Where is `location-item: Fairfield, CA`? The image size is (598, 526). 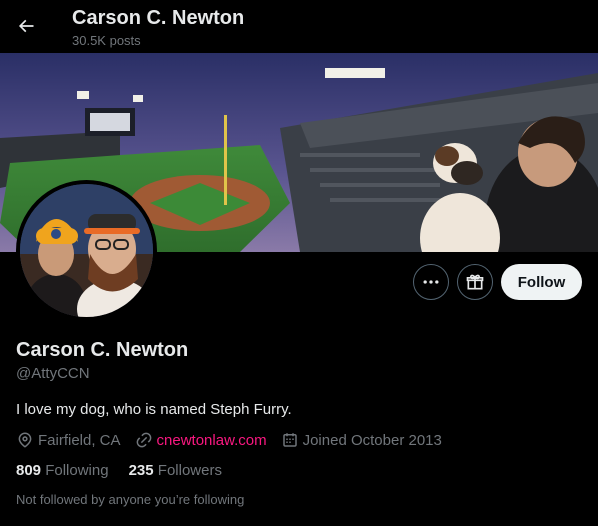
location-item: Fairfield, CA is located at coordinates (68, 440).